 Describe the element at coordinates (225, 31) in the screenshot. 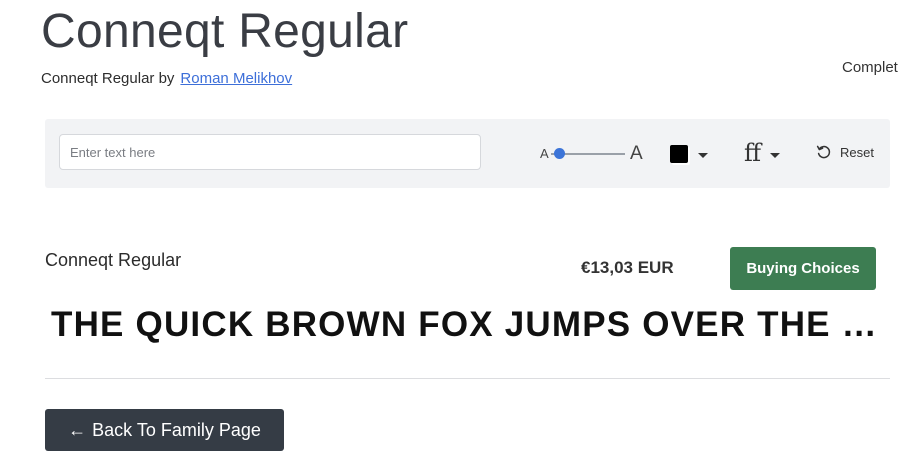

I see `page-title: Conneqt Regular` at that location.